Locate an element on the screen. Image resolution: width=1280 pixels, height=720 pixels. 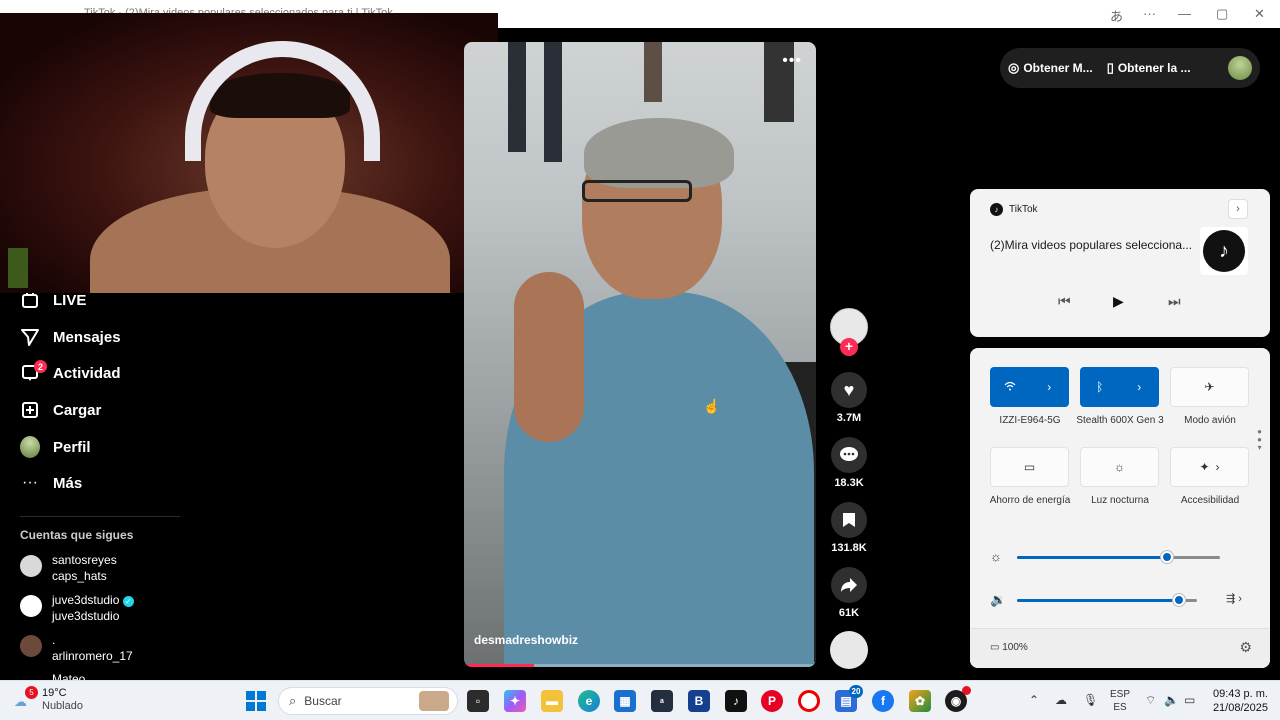
wifi-icon: ⌔ is located at coordinates (1150, 700).